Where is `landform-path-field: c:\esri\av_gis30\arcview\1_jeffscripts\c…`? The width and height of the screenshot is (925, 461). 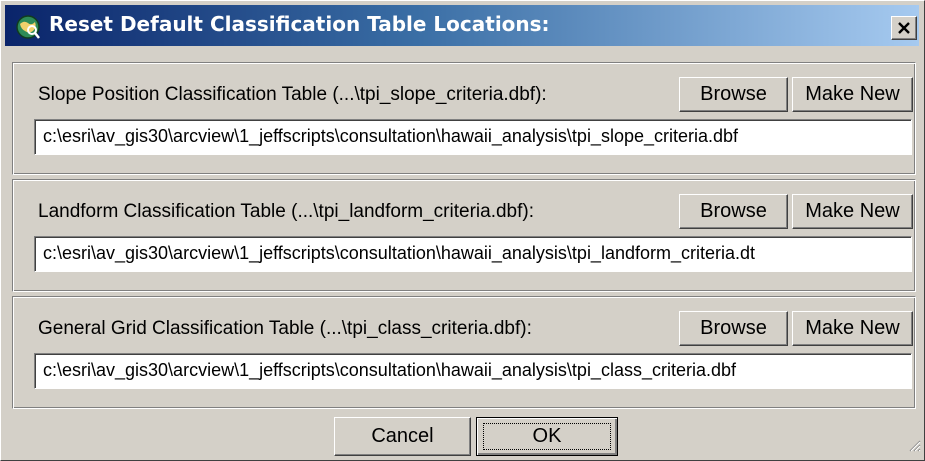 landform-path-field: c:\esri\av_gis30\arcview\1_jeffscripts\c… is located at coordinates (473, 254).